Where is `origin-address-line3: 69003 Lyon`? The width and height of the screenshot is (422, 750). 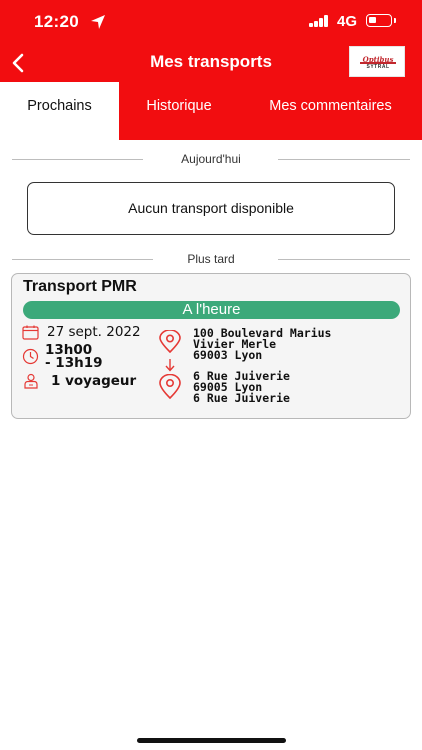
origin-address-line3: 69003 Lyon is located at coordinates (228, 355).